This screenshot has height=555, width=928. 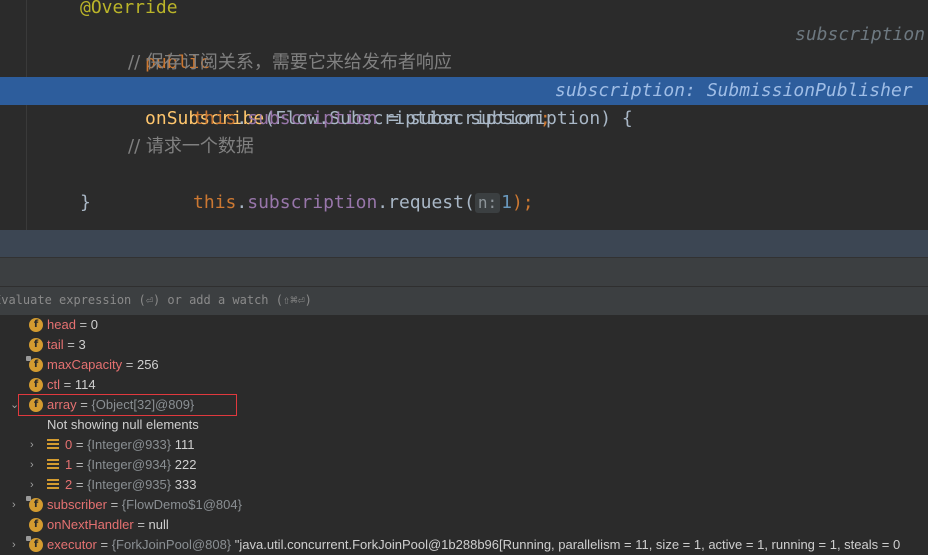 What do you see at coordinates (464, 505) in the screenshot?
I see `var-row-subscriber: › f subscriber = {FlowDemo$1@804}` at bounding box center [464, 505].